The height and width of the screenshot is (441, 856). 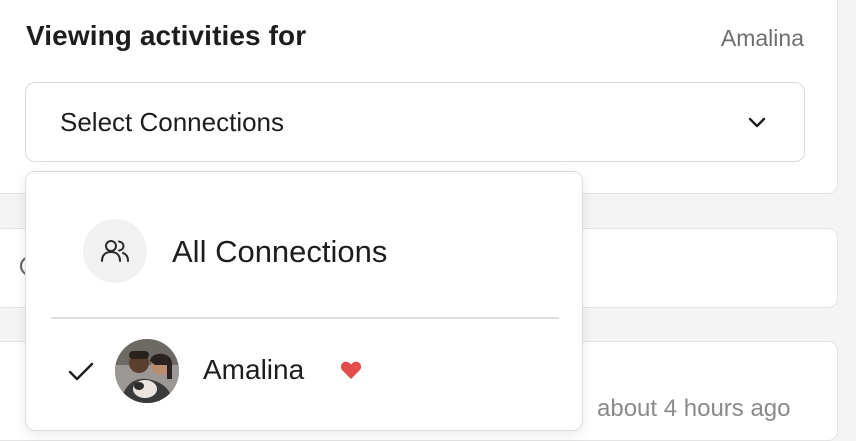 I want to click on heart-icon, so click(x=351, y=372).